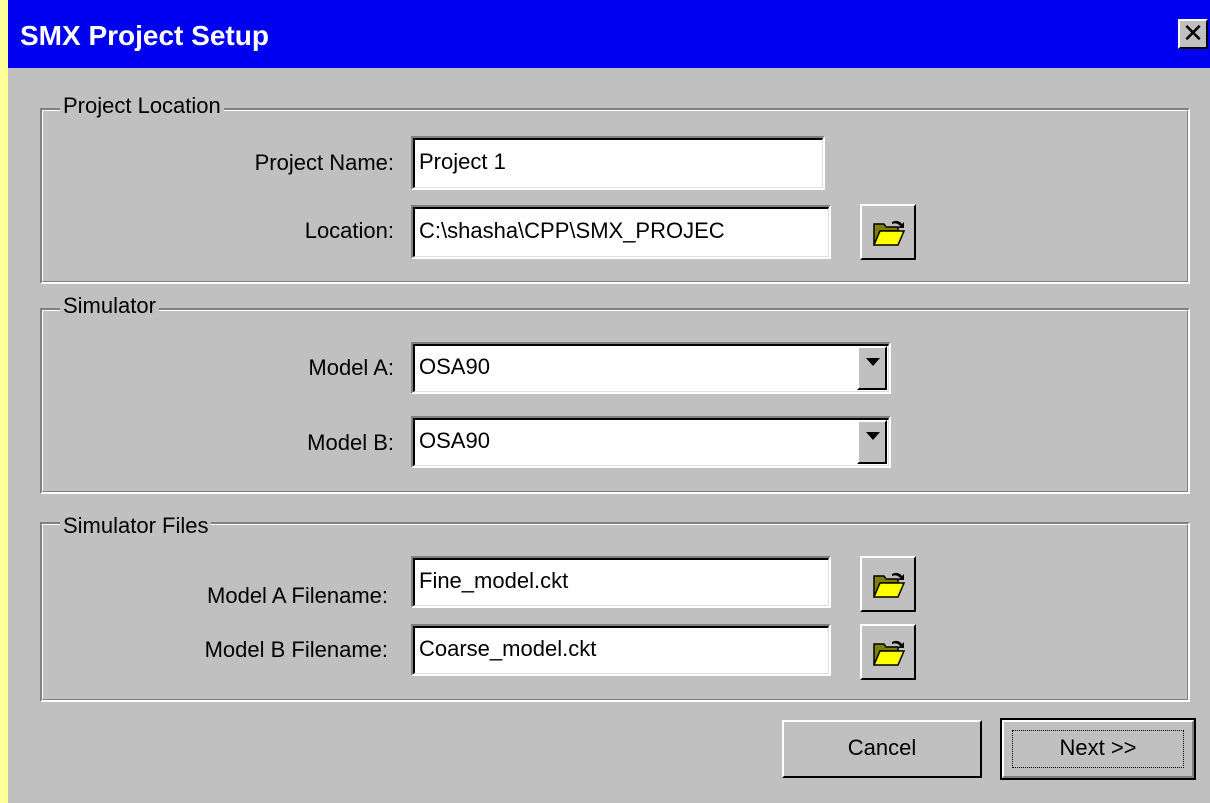 The image size is (1210, 803). I want to click on model-a-filename-value: Fine_model.ckt, so click(621, 582).